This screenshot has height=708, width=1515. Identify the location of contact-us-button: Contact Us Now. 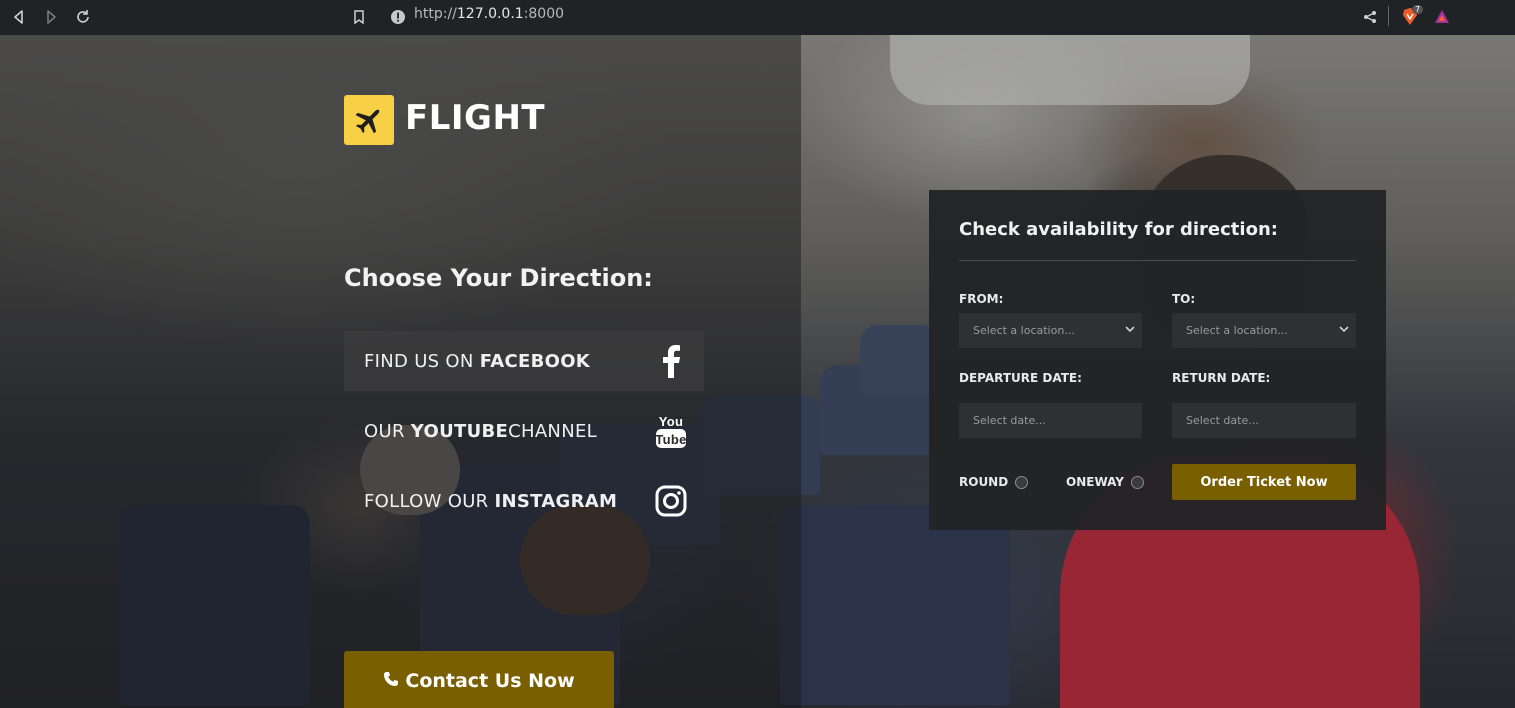
(479, 679).